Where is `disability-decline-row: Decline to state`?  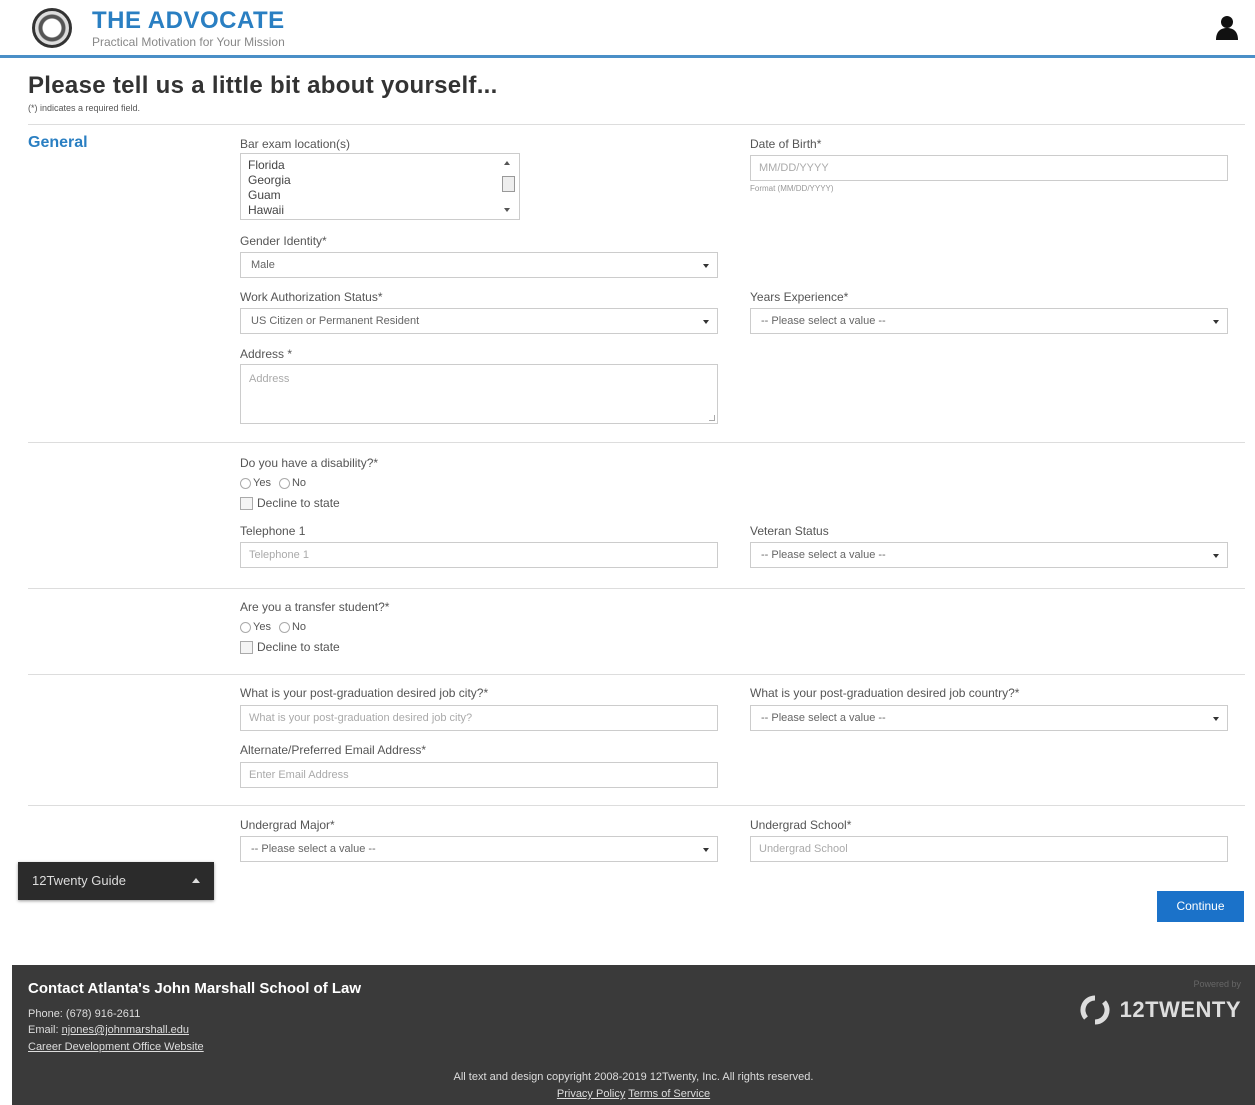 disability-decline-row: Decline to state is located at coordinates (290, 503).